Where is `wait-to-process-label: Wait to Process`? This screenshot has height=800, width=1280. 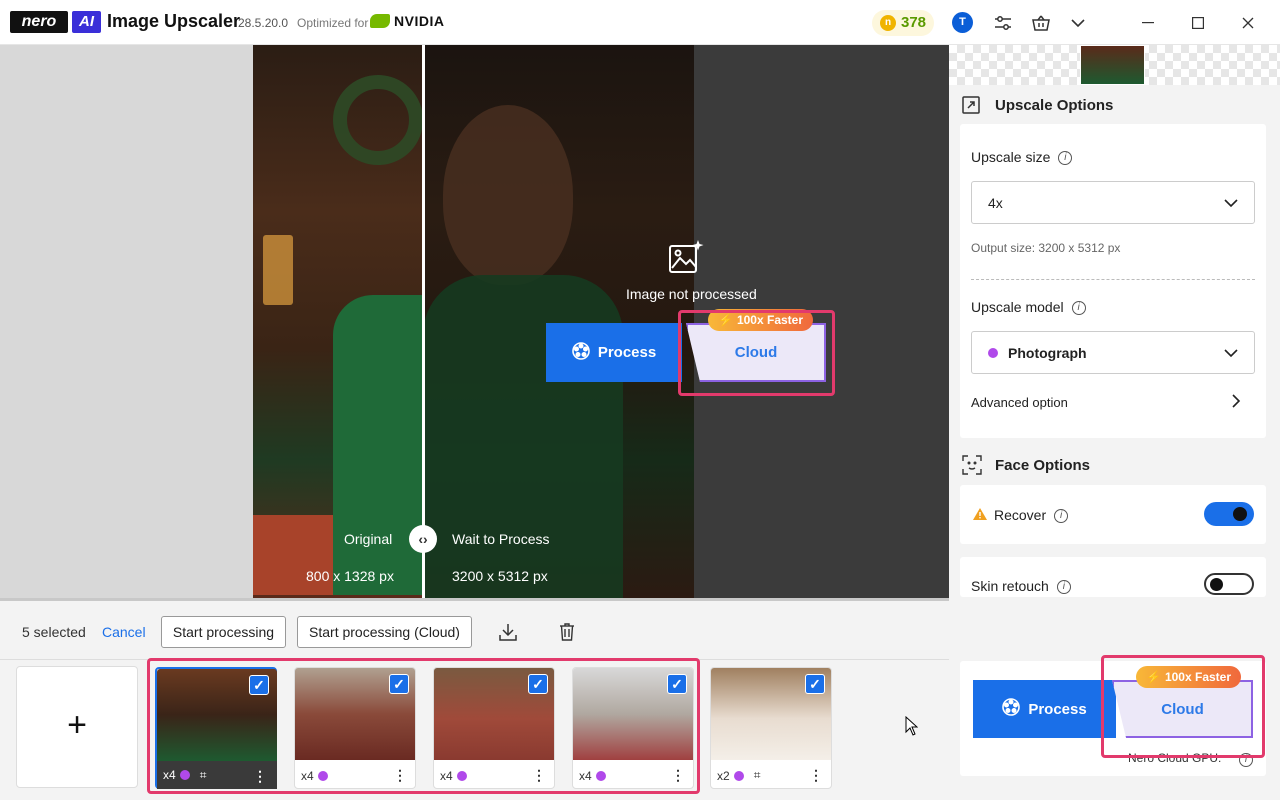 wait-to-process-label: Wait to Process is located at coordinates (501, 539).